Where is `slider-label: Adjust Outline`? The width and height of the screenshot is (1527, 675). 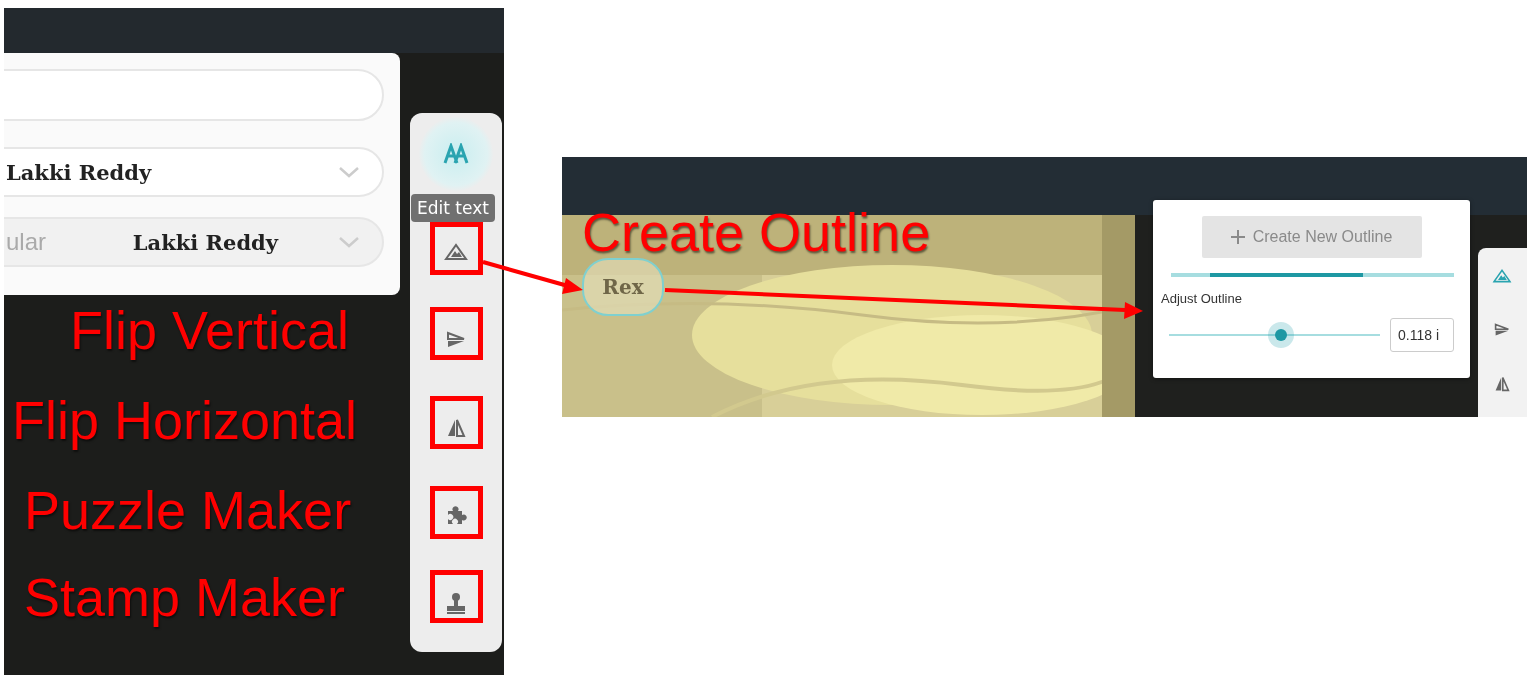
slider-label: Adjust Outline is located at coordinates (1202, 298).